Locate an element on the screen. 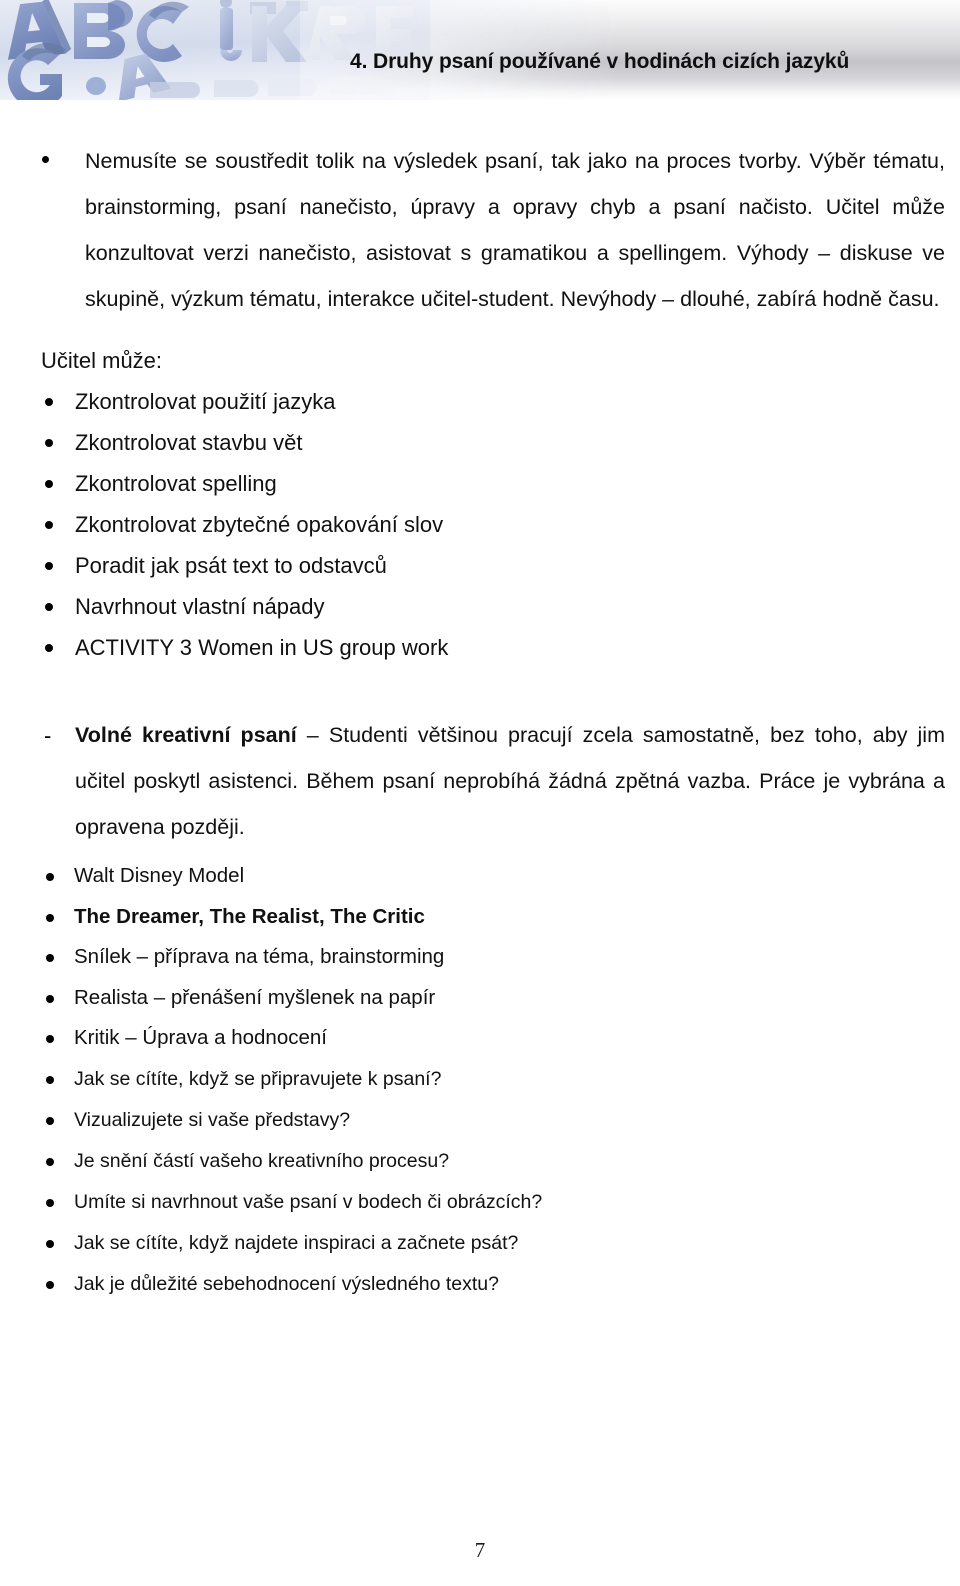 The width and height of the screenshot is (960, 1586). list-item-label: Snílek – příprava na téma, brainstorming is located at coordinates (259, 956).